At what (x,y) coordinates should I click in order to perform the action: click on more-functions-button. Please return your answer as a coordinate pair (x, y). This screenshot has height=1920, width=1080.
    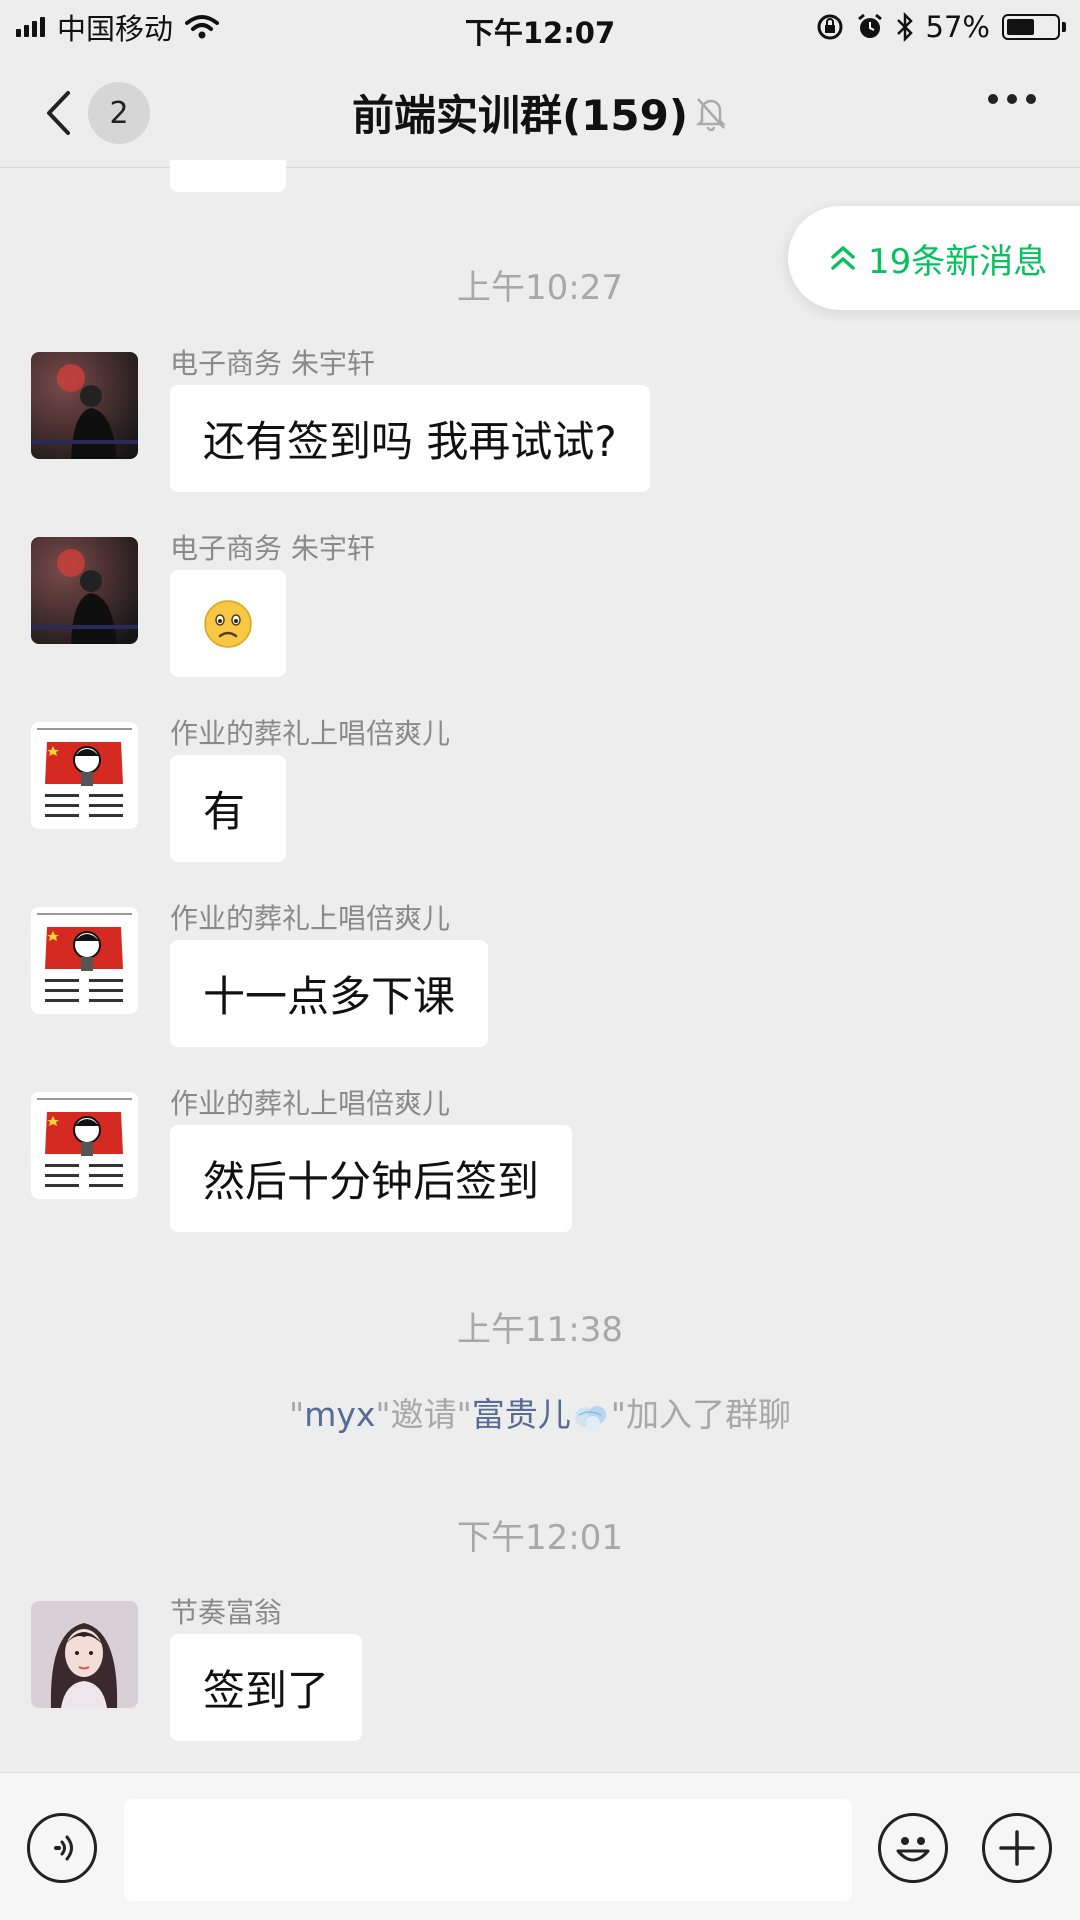
    Looking at the image, I should click on (1017, 1848).